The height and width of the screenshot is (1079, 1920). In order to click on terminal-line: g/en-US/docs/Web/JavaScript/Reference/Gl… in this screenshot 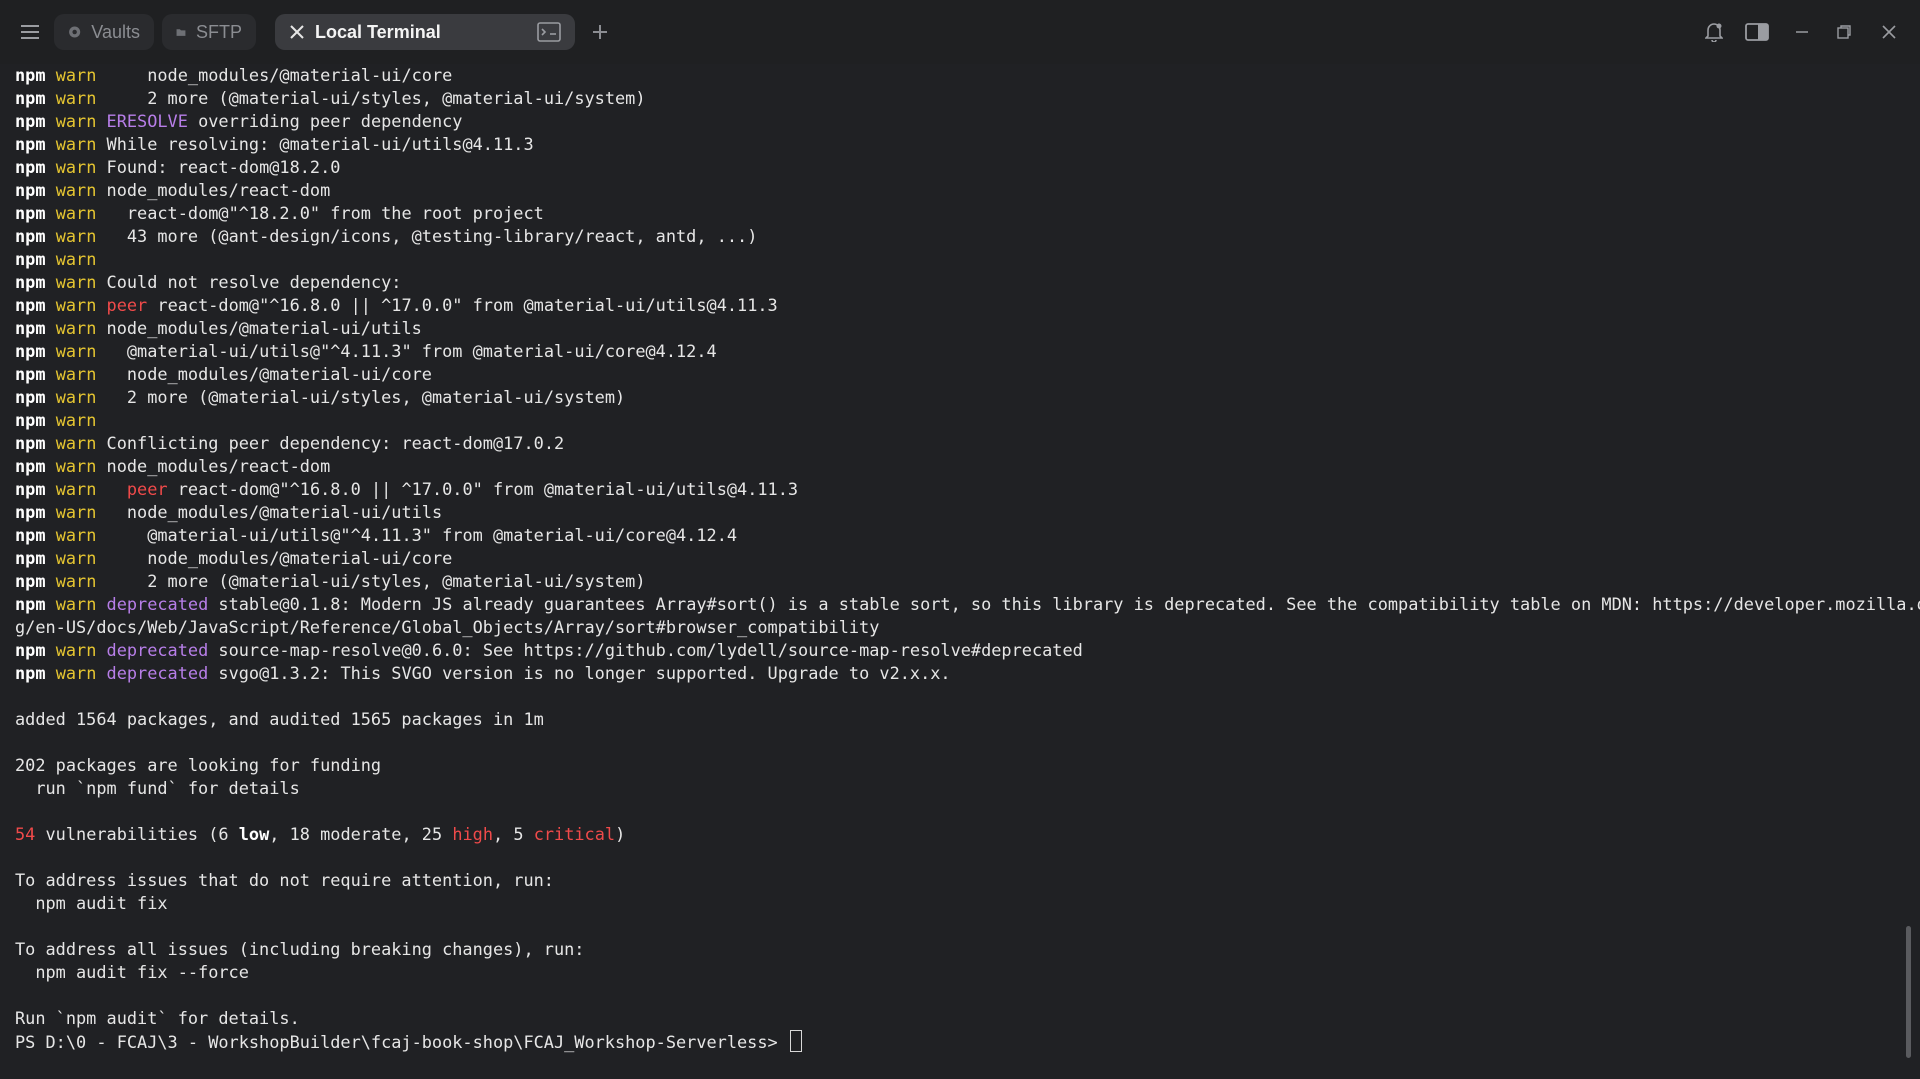, I will do `click(960, 627)`.